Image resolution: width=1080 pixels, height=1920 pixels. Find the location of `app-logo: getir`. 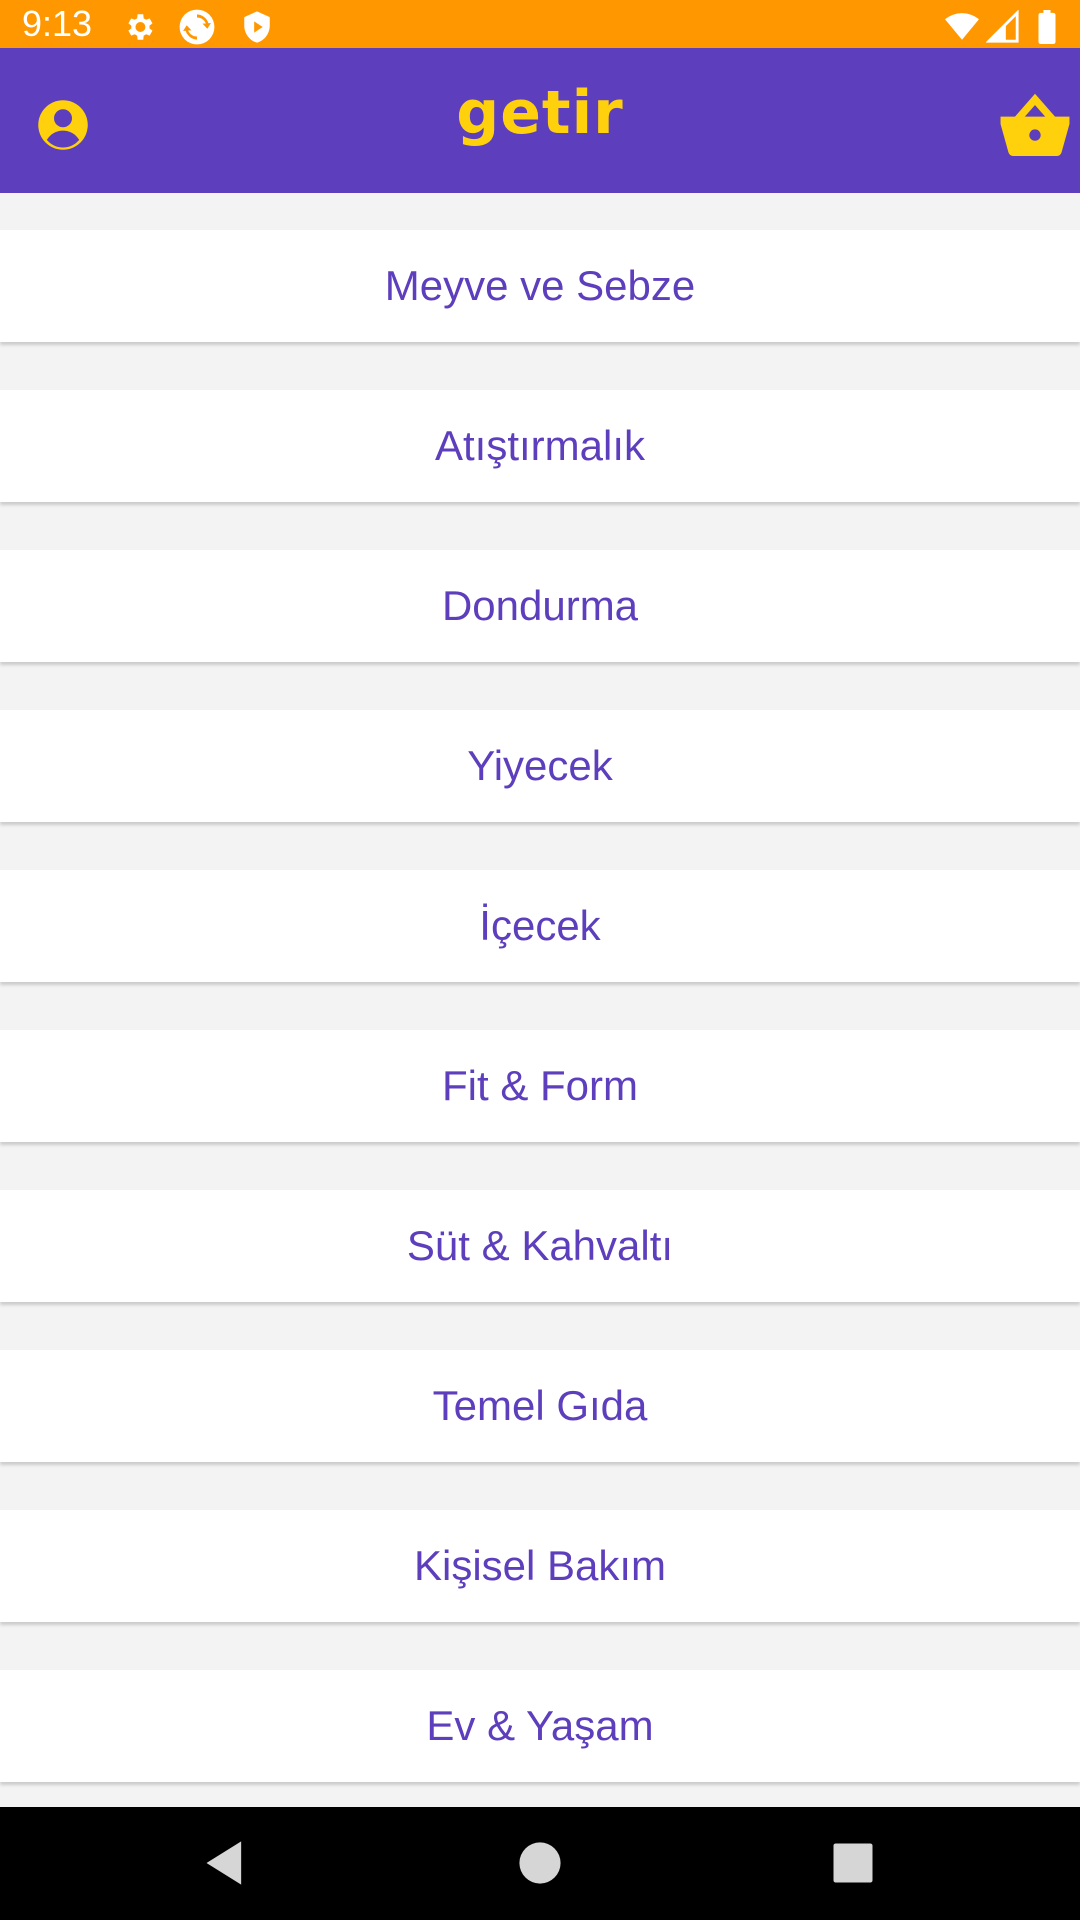

app-logo: getir is located at coordinates (540, 113).